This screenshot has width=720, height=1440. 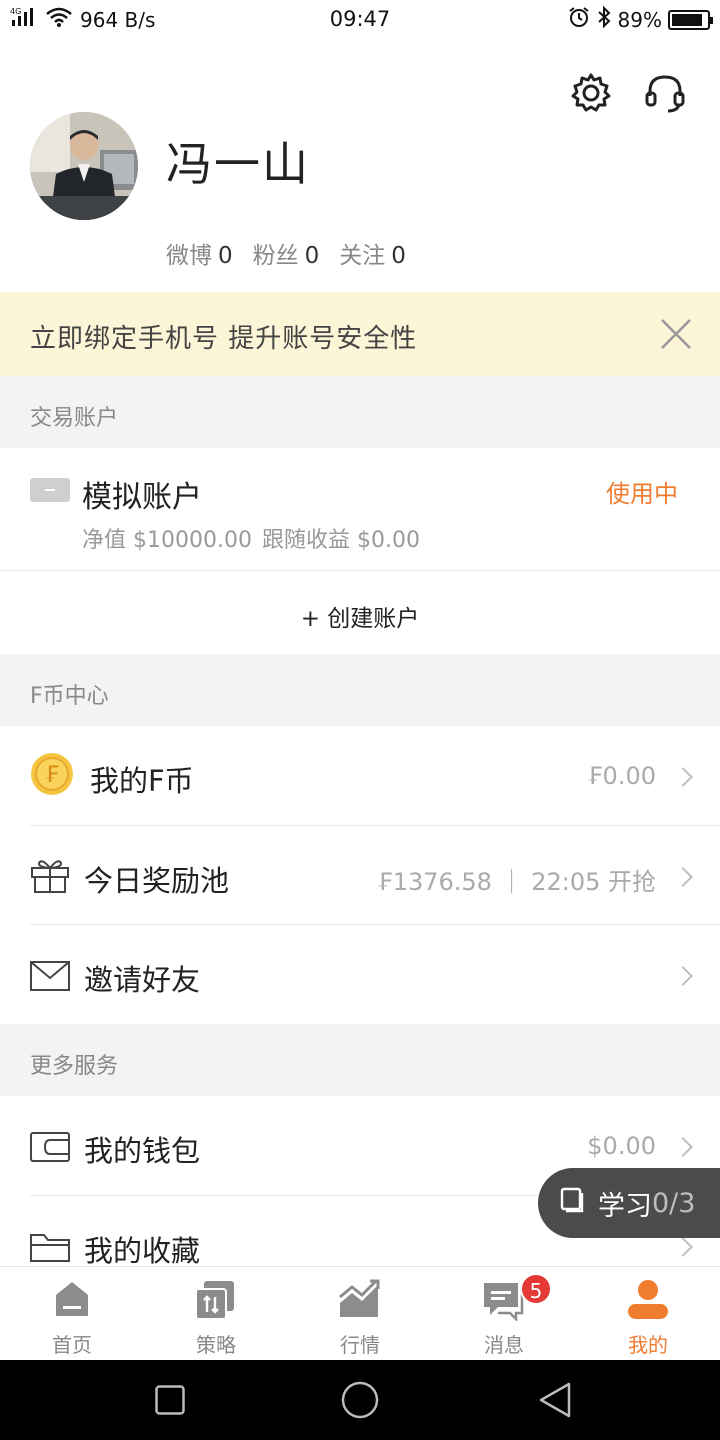 I want to click on folder-icon, so click(x=50, y=1249).